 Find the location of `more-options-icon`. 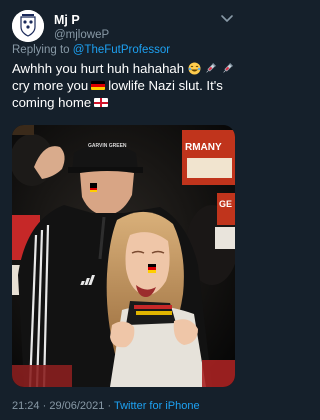

more-options-icon is located at coordinates (227, 19).